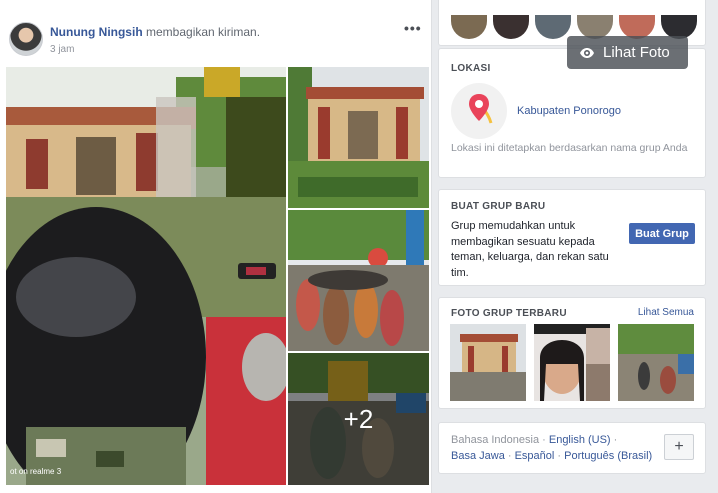  Describe the element at coordinates (495, 440) in the screenshot. I see `current-language: Bahasa Indonesia` at that location.